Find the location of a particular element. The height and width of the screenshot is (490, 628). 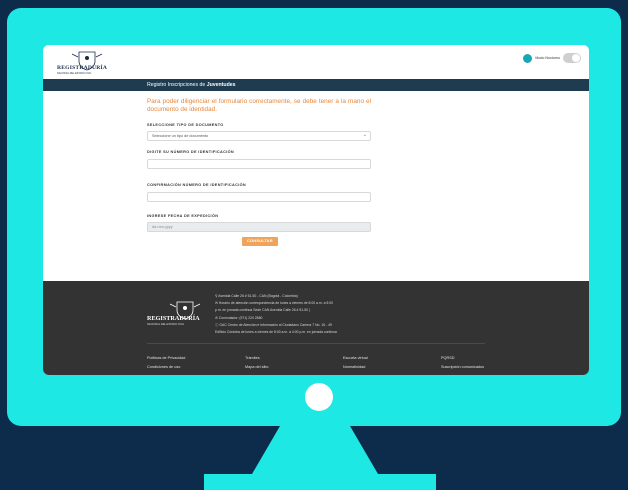

footer-brand-subtitle: NACIONAL DEL ESTADO CIVIL is located at coordinates (166, 324).